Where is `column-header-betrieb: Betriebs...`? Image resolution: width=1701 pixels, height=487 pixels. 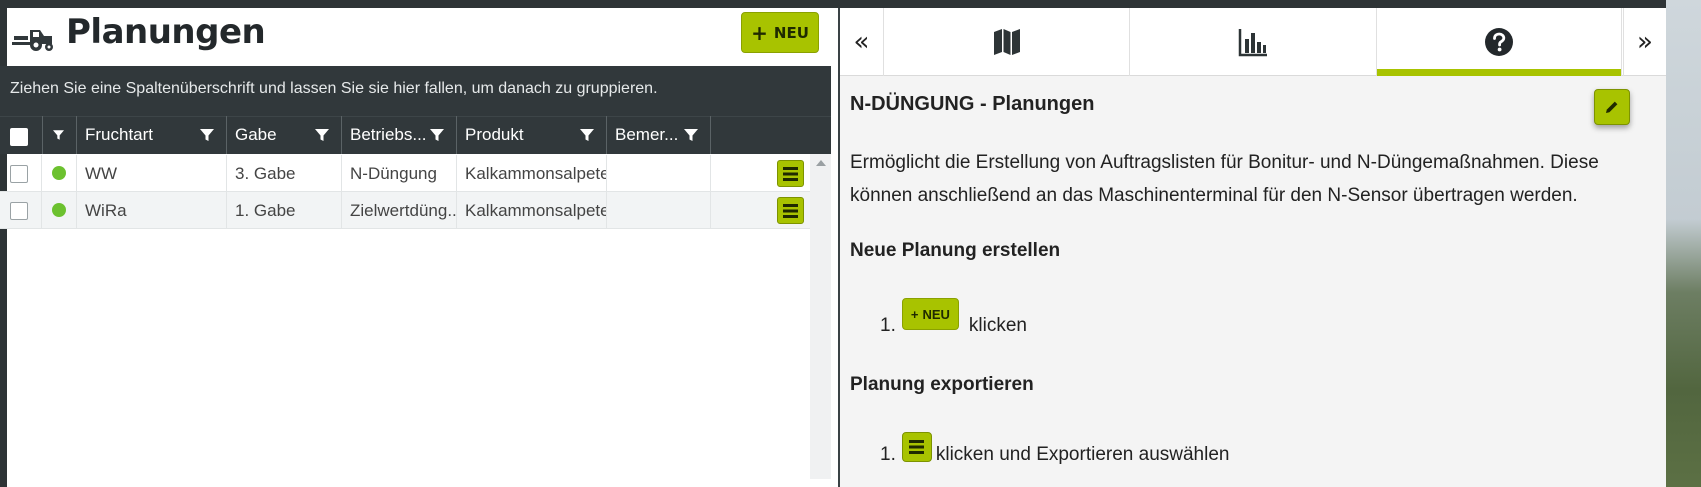
column-header-betrieb: Betriebs... is located at coordinates (399, 135).